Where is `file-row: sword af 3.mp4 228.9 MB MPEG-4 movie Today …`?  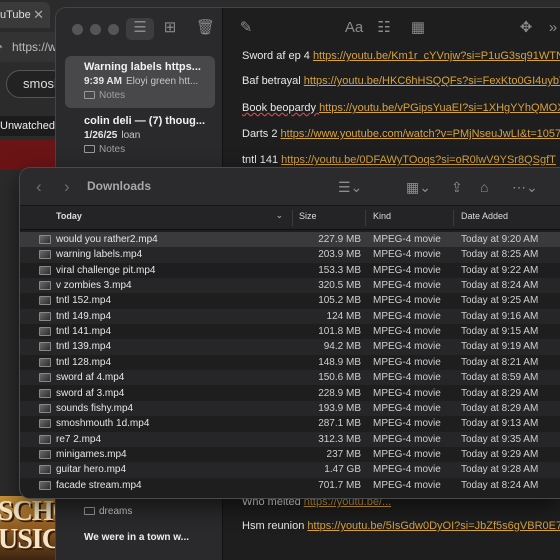
file-row: sword af 3.mp4 228.9 MB MPEG-4 movie Today … is located at coordinates (290, 393).